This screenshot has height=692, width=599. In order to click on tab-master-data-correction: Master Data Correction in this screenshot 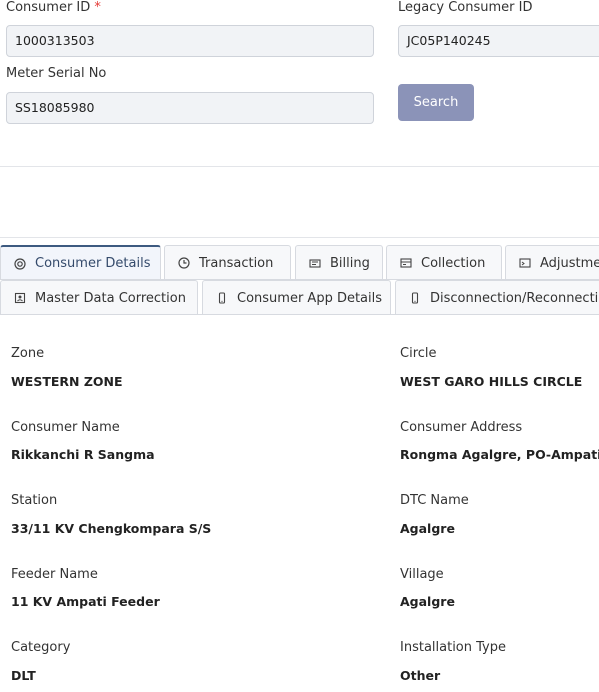, I will do `click(99, 297)`.